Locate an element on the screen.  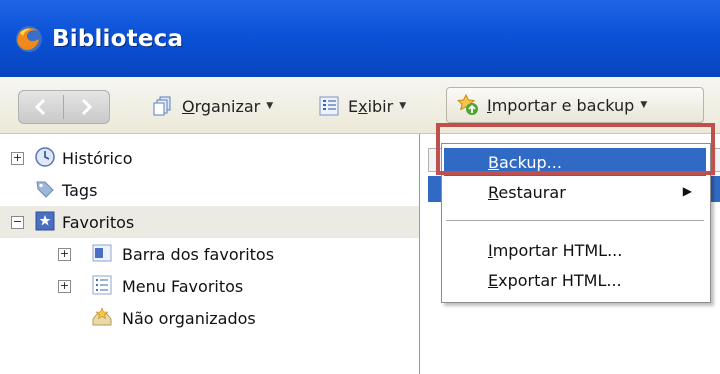
view-list-icon is located at coordinates (329, 106).